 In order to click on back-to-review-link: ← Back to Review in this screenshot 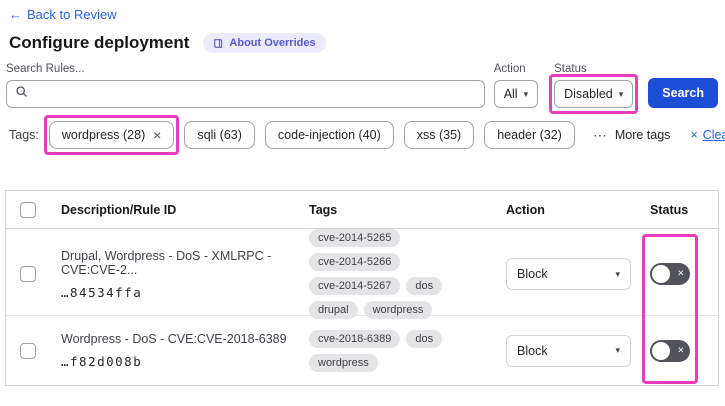, I will do `click(63, 14)`.